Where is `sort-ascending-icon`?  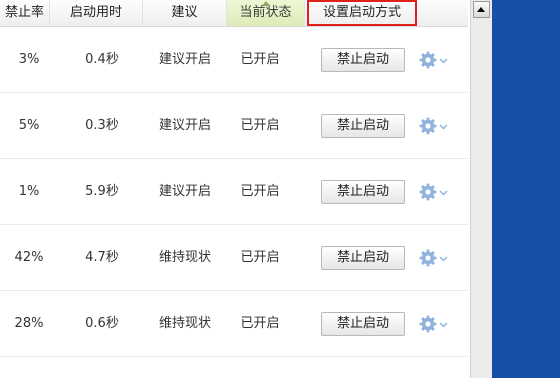
sort-ascending-icon is located at coordinates (266, 3).